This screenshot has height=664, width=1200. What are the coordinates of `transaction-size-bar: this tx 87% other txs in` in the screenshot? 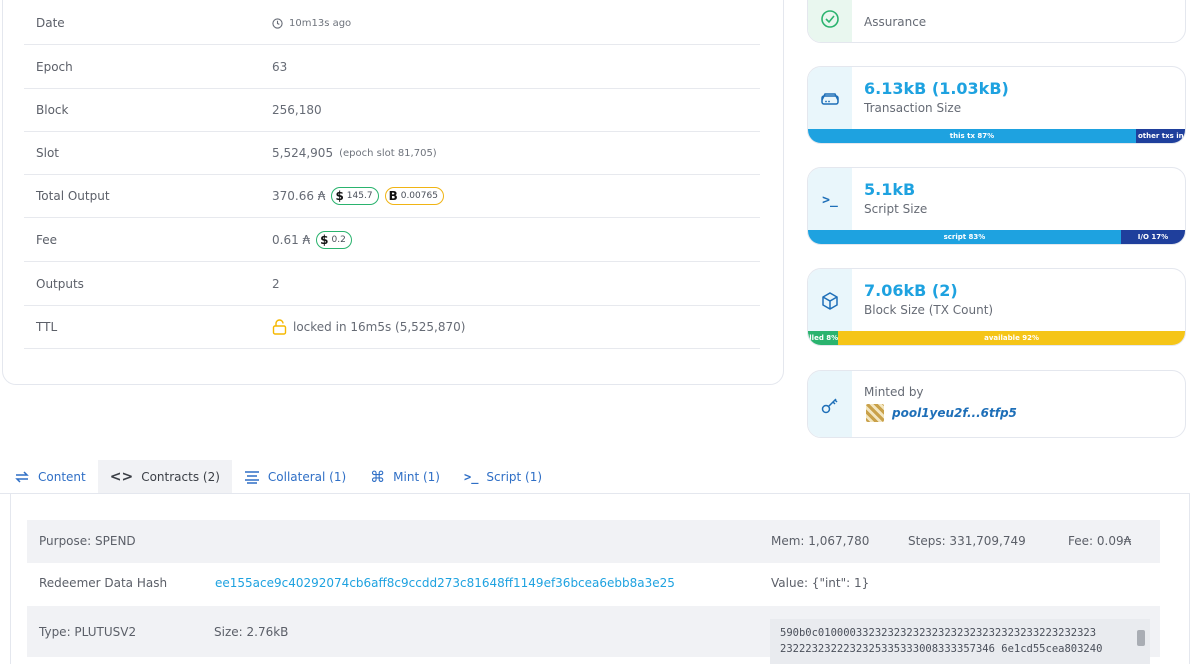 It's located at (996, 136).